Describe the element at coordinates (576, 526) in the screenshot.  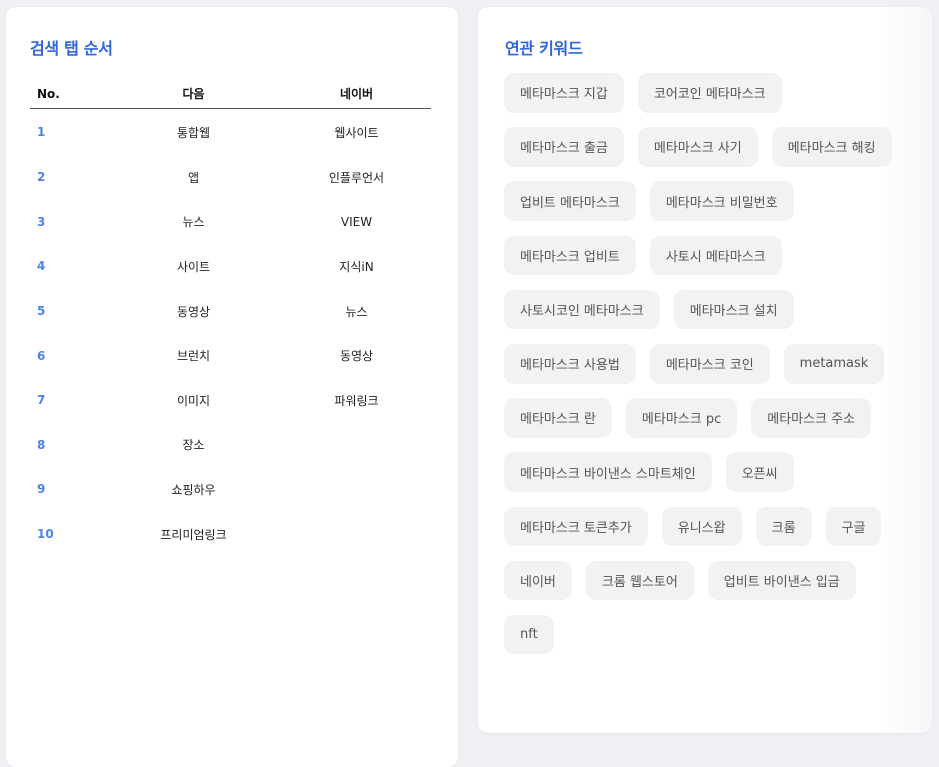
I see `keyword-chip: 메타마스크 토큰추가` at that location.